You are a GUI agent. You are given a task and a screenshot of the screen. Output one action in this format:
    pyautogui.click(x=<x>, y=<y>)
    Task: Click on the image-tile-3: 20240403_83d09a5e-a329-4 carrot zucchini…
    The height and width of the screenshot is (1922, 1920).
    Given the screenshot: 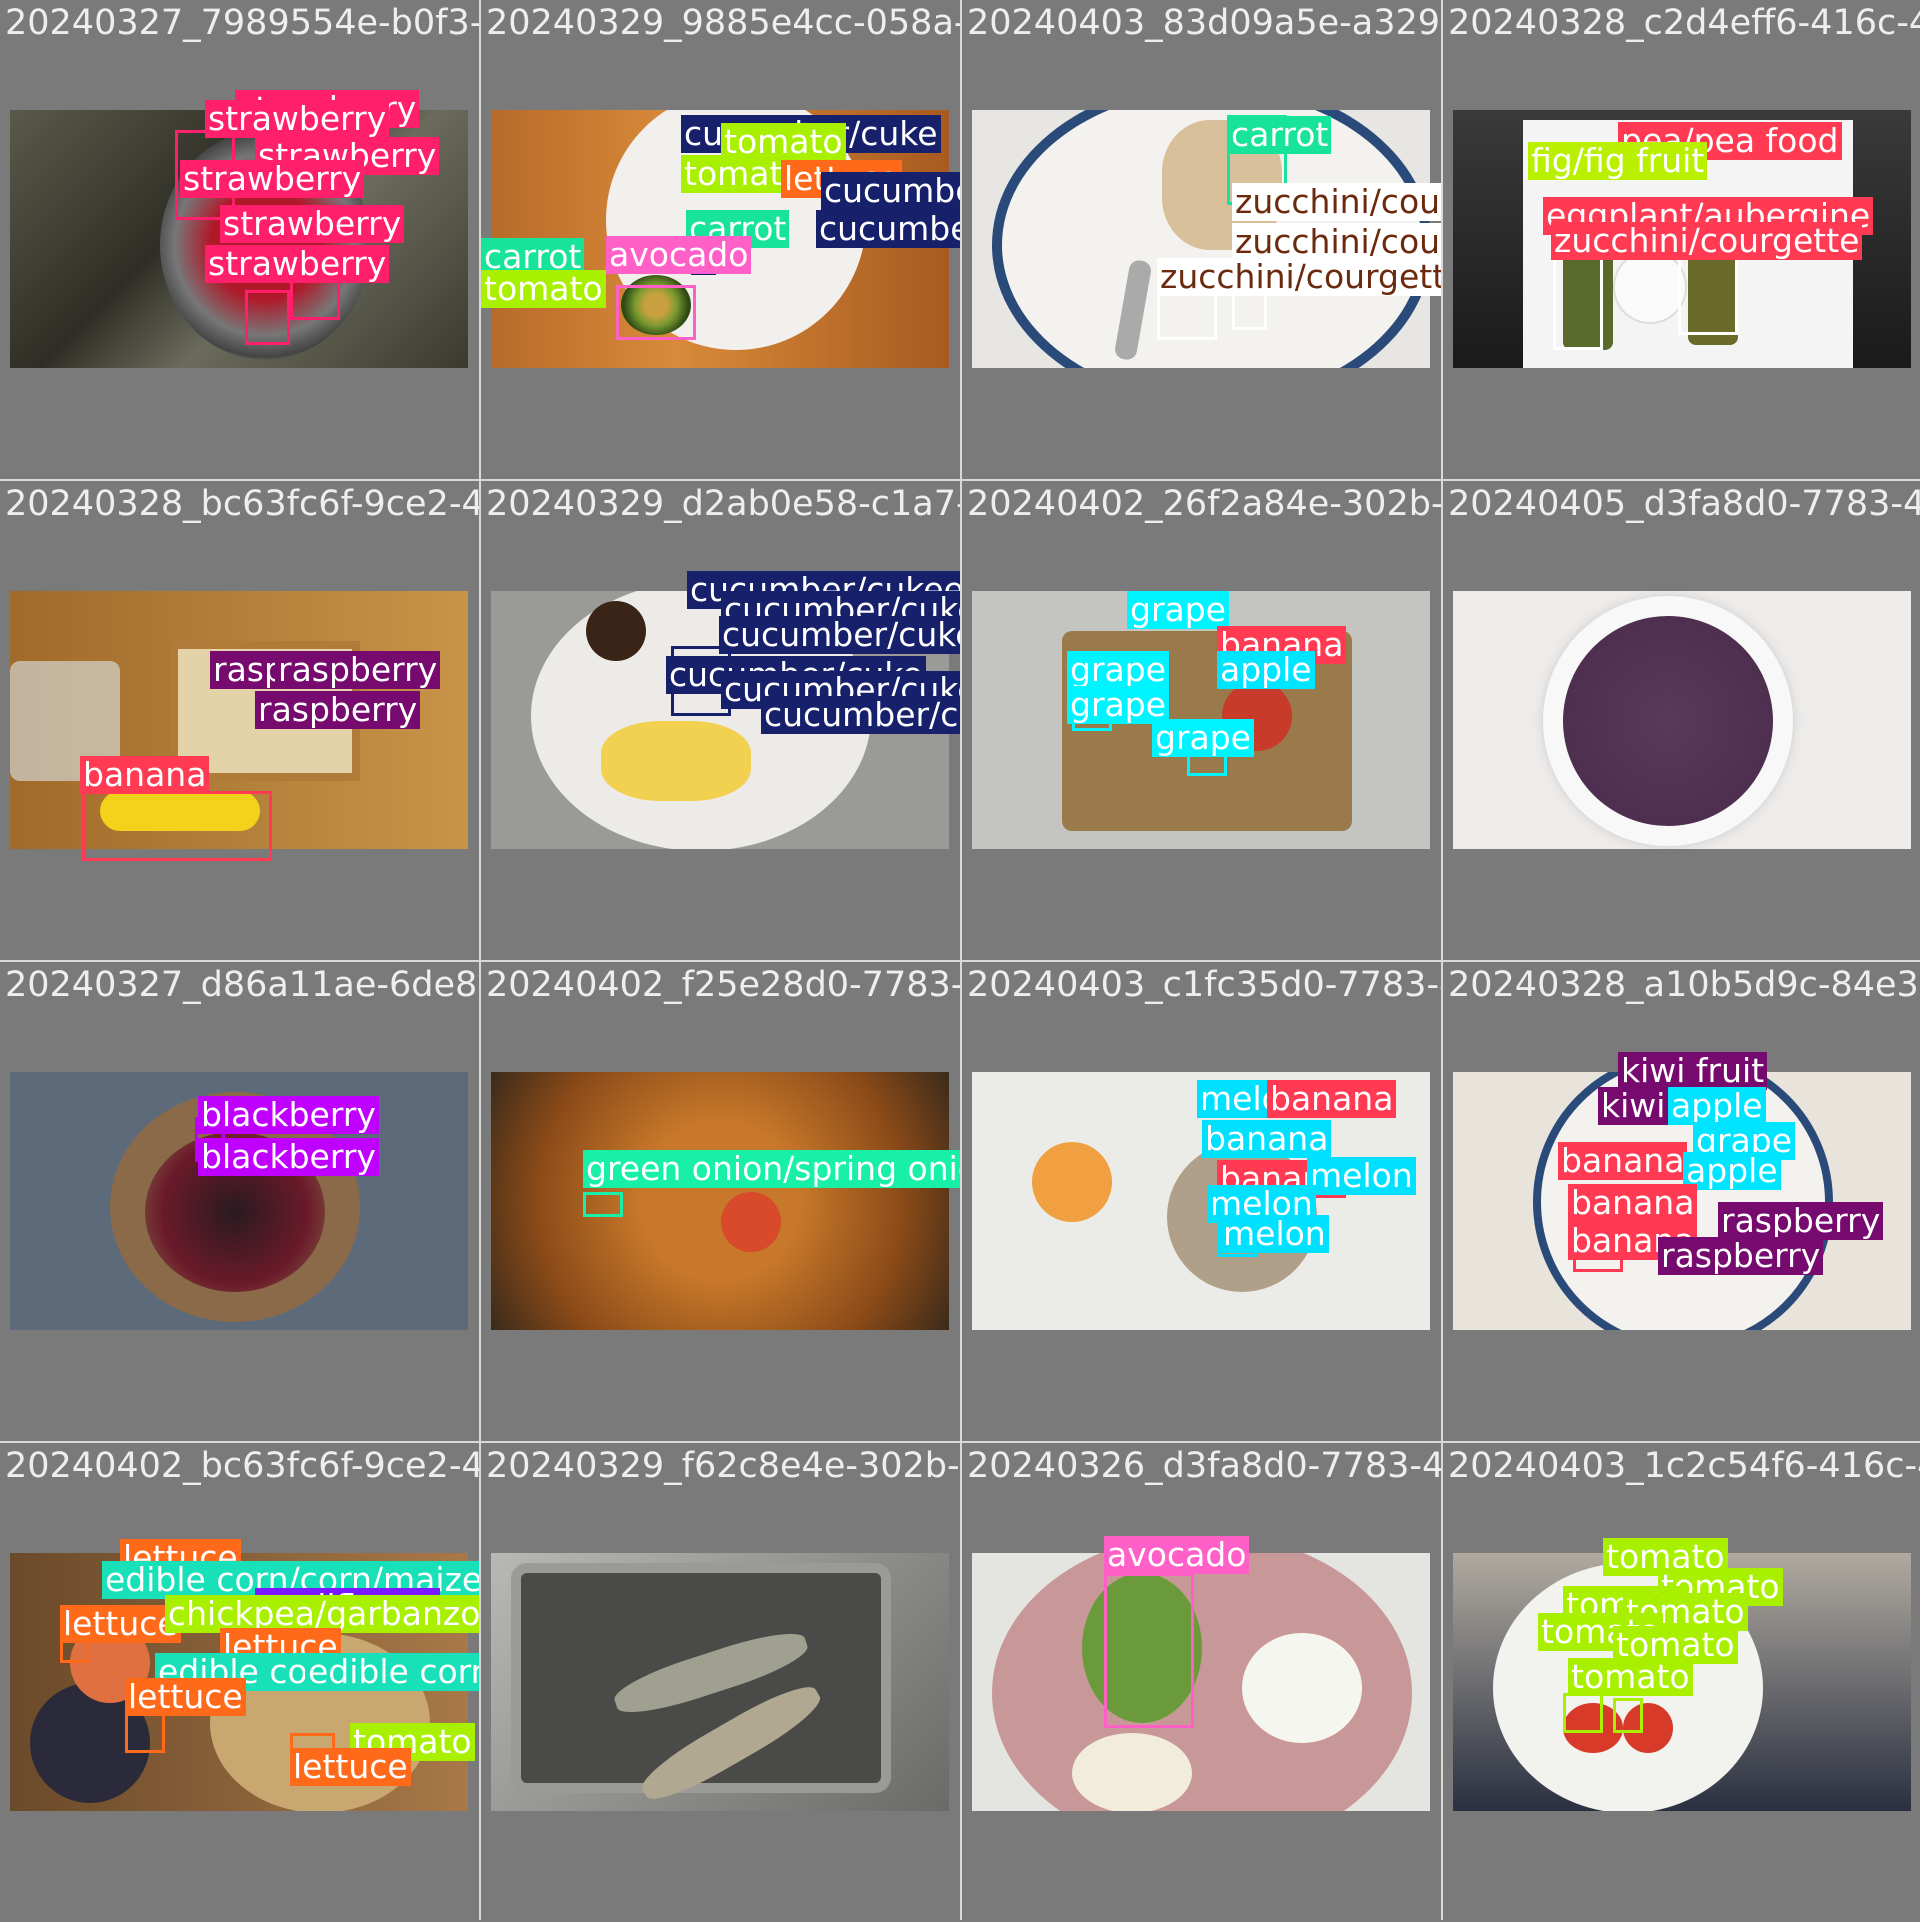 What is the action you would take?
    pyautogui.click(x=1201, y=239)
    